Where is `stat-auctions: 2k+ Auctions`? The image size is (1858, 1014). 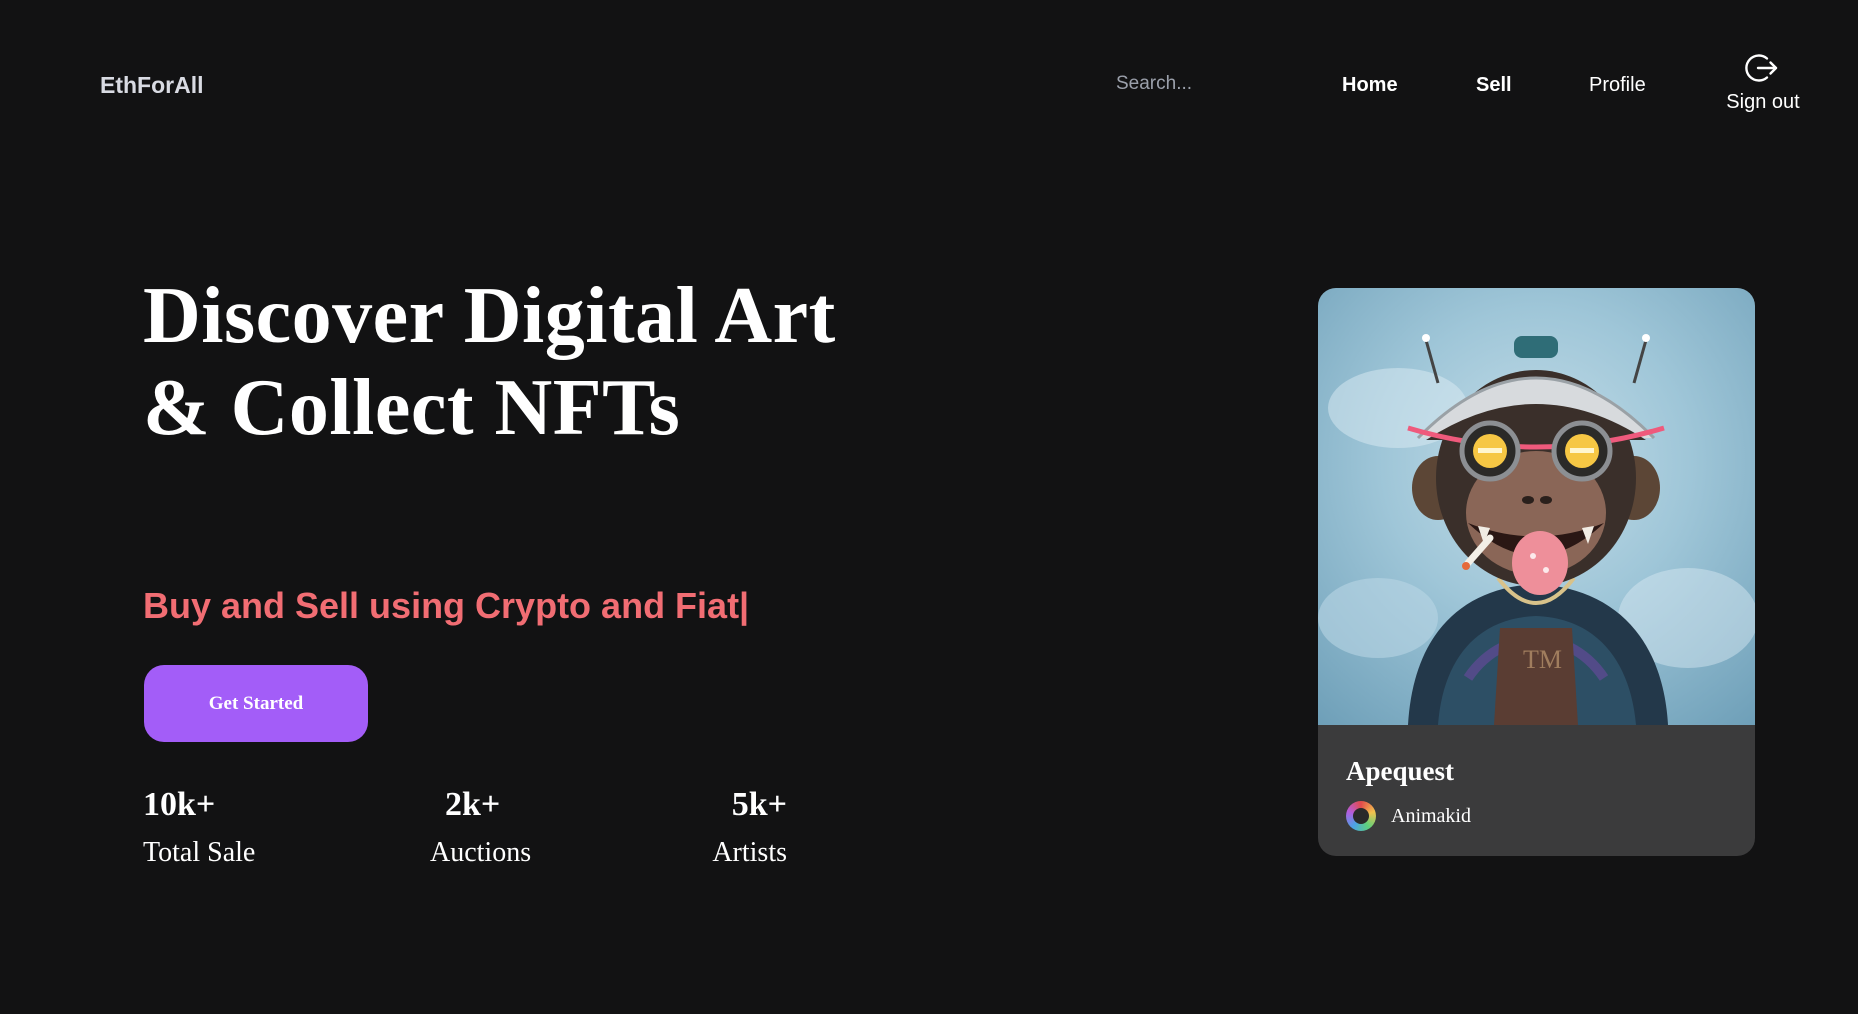
stat-auctions: 2k+ Auctions is located at coordinates (480, 828).